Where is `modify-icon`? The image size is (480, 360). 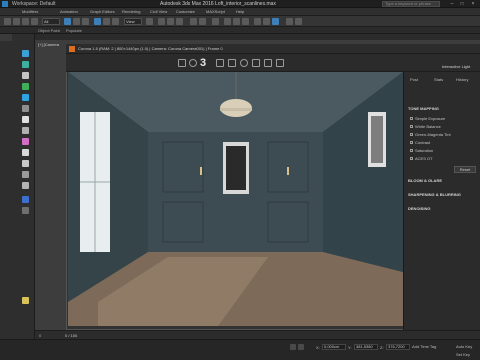
modify-icon is located at coordinates (25, 141).